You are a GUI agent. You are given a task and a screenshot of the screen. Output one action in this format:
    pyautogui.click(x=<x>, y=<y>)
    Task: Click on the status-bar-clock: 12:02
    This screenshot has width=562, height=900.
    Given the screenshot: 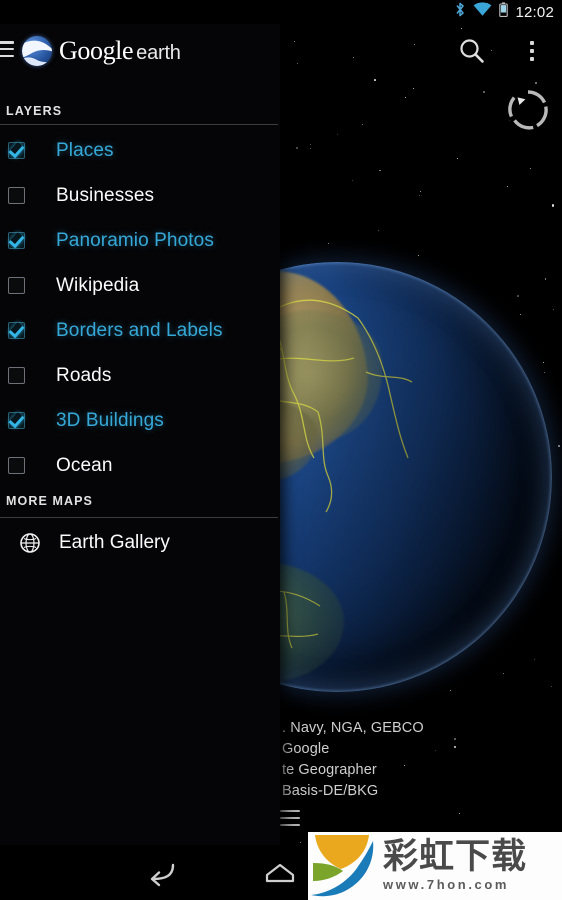 What is the action you would take?
    pyautogui.click(x=534, y=12)
    